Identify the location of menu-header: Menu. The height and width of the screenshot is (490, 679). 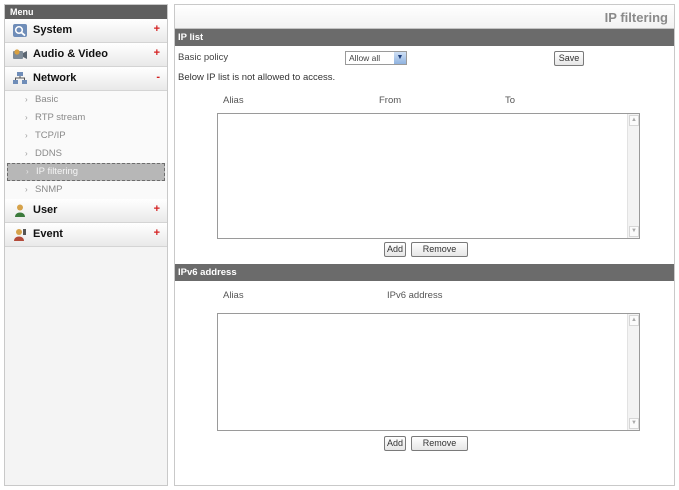
(86, 12).